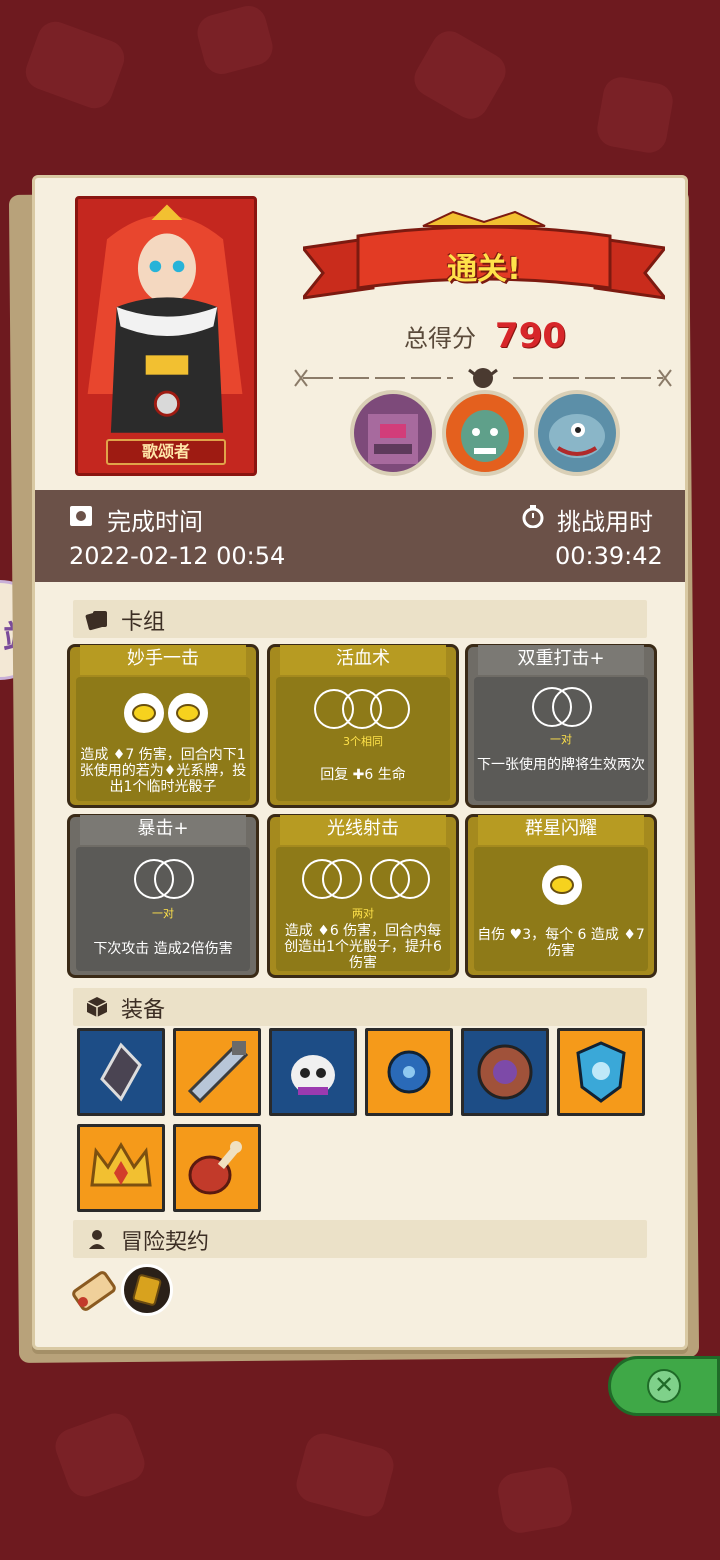 The width and height of the screenshot is (720, 1560). I want to click on close-button: ✕, so click(664, 1386).